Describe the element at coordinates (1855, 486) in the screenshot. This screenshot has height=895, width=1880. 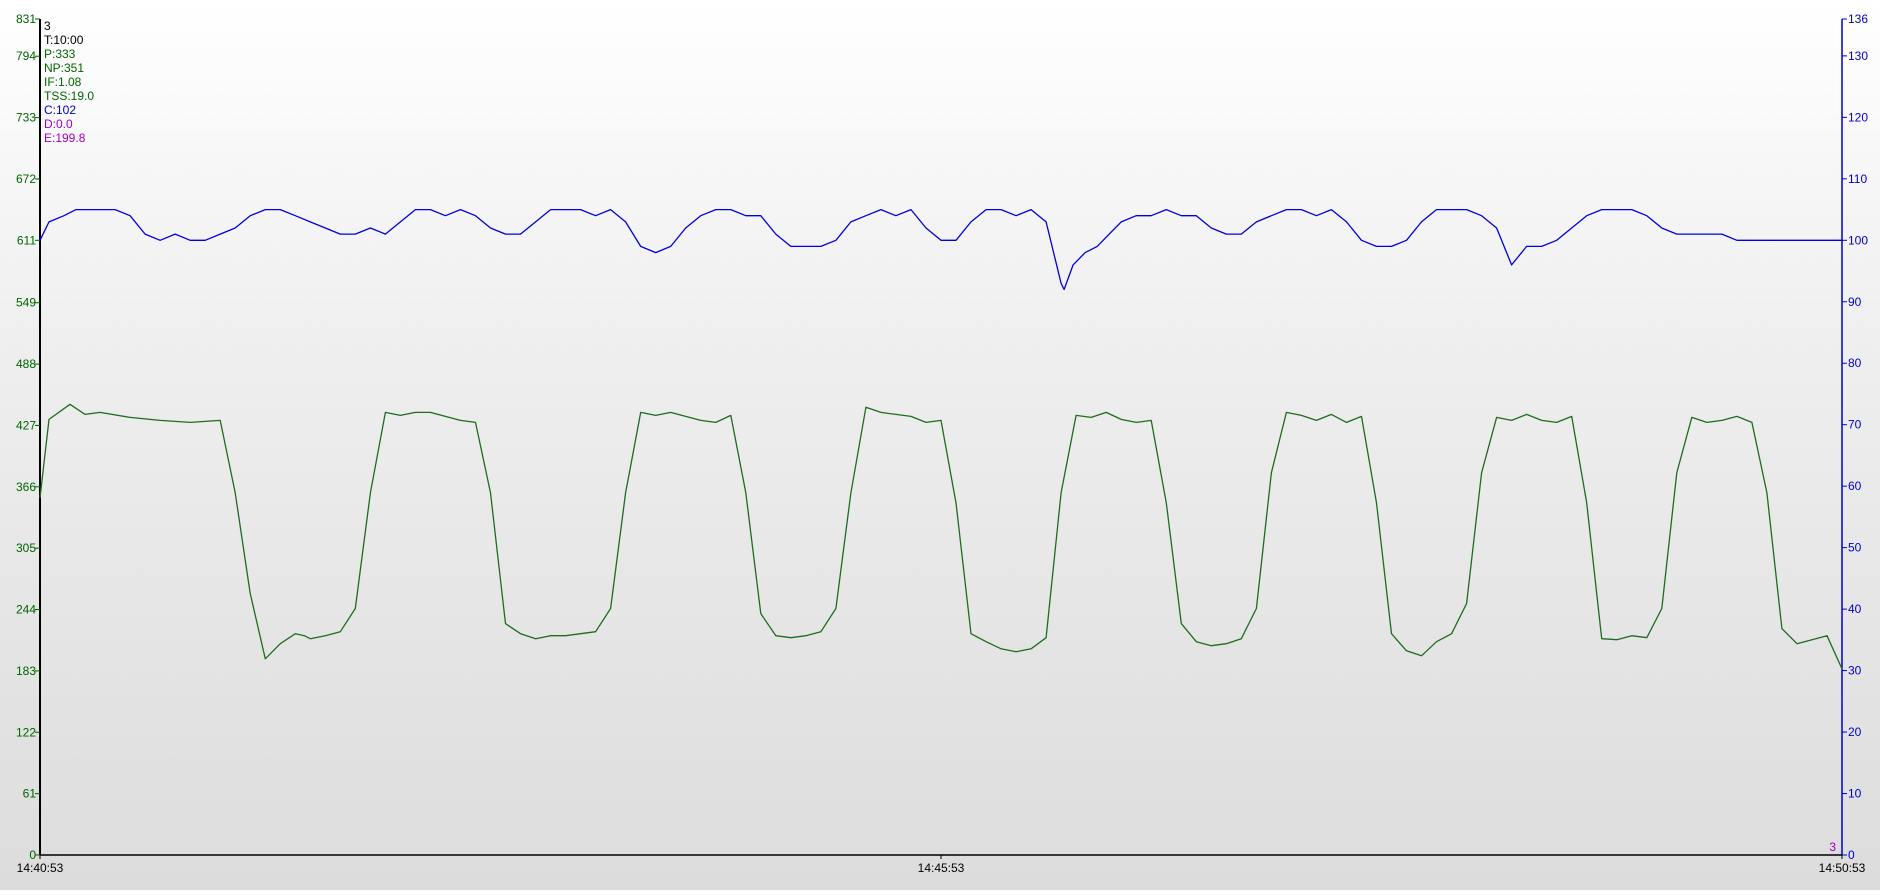
I see `right-tick-label: 60` at that location.